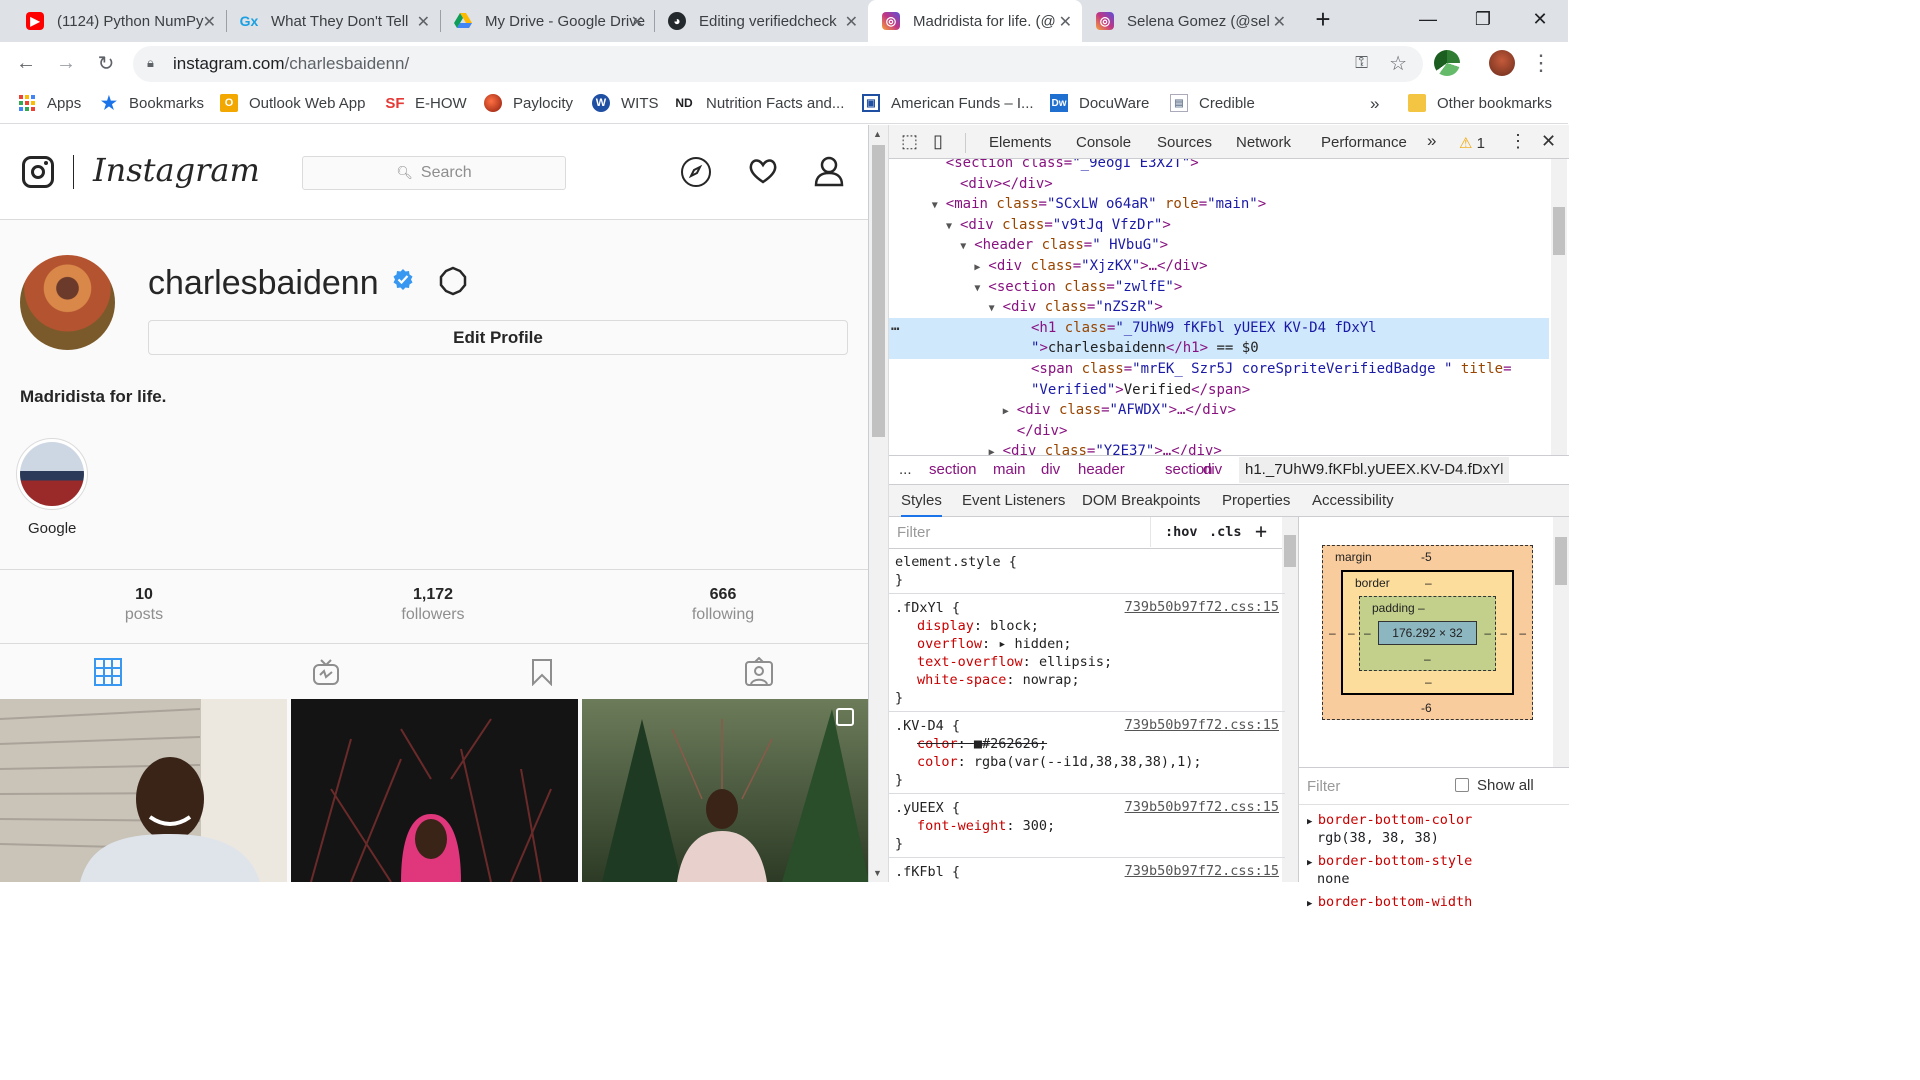 The height and width of the screenshot is (1080, 1920). What do you see at coordinates (829, 173) in the screenshot?
I see `profile-user-icon` at bounding box center [829, 173].